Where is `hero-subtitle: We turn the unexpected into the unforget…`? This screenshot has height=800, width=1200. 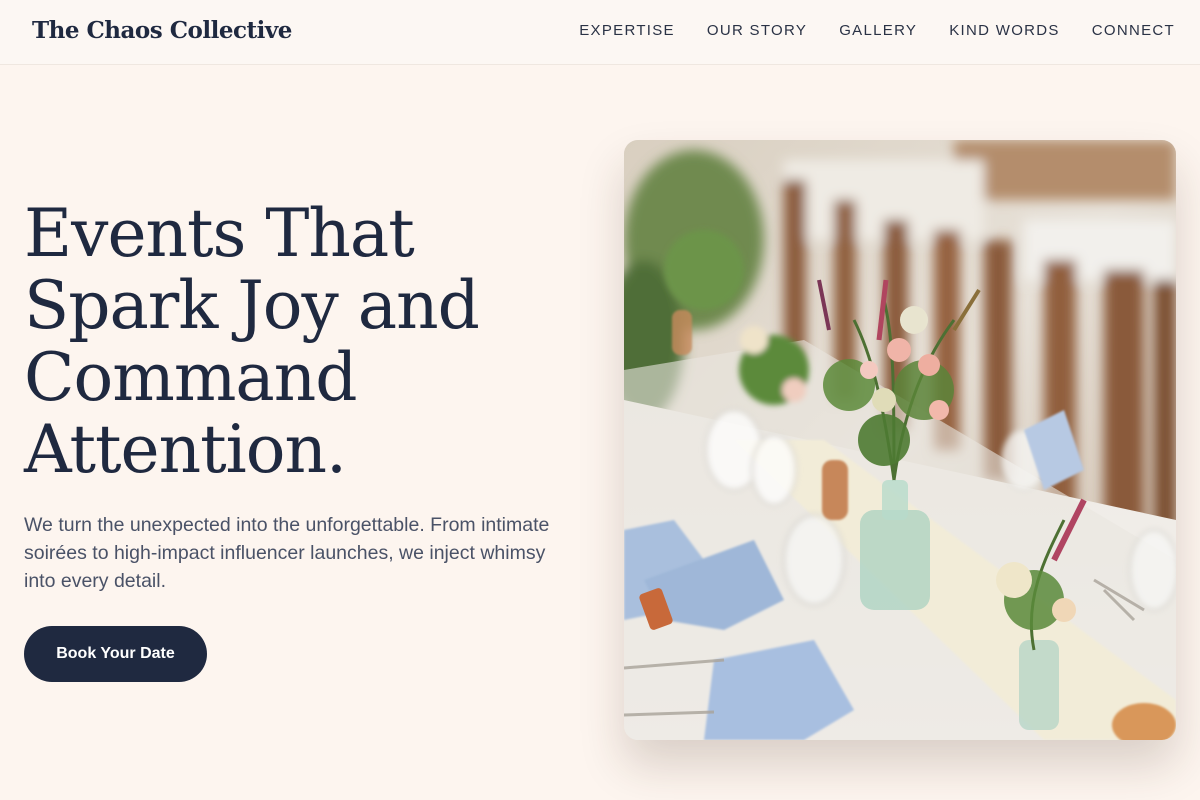 hero-subtitle: We turn the unexpected into the unforget… is located at coordinates (287, 553).